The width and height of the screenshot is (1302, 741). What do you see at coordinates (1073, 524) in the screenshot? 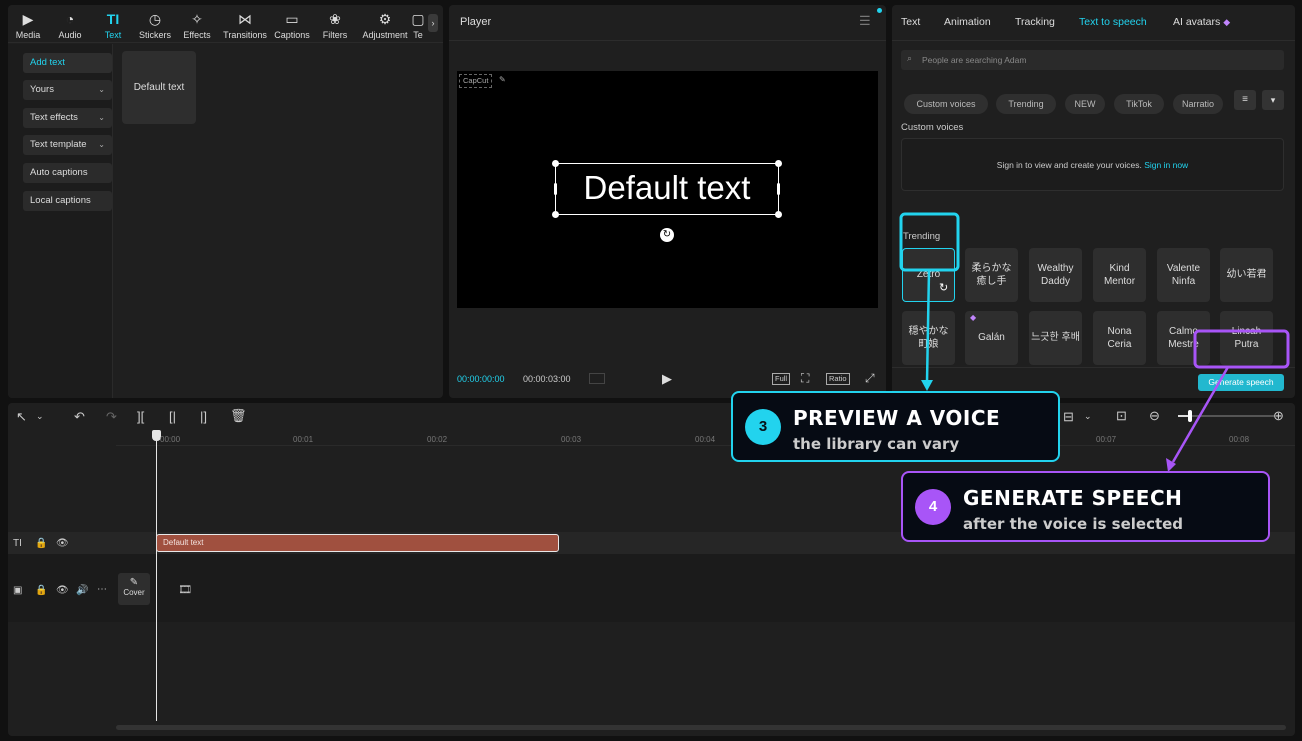
I see `callout-4-subtitle: after the voice is selected` at bounding box center [1073, 524].